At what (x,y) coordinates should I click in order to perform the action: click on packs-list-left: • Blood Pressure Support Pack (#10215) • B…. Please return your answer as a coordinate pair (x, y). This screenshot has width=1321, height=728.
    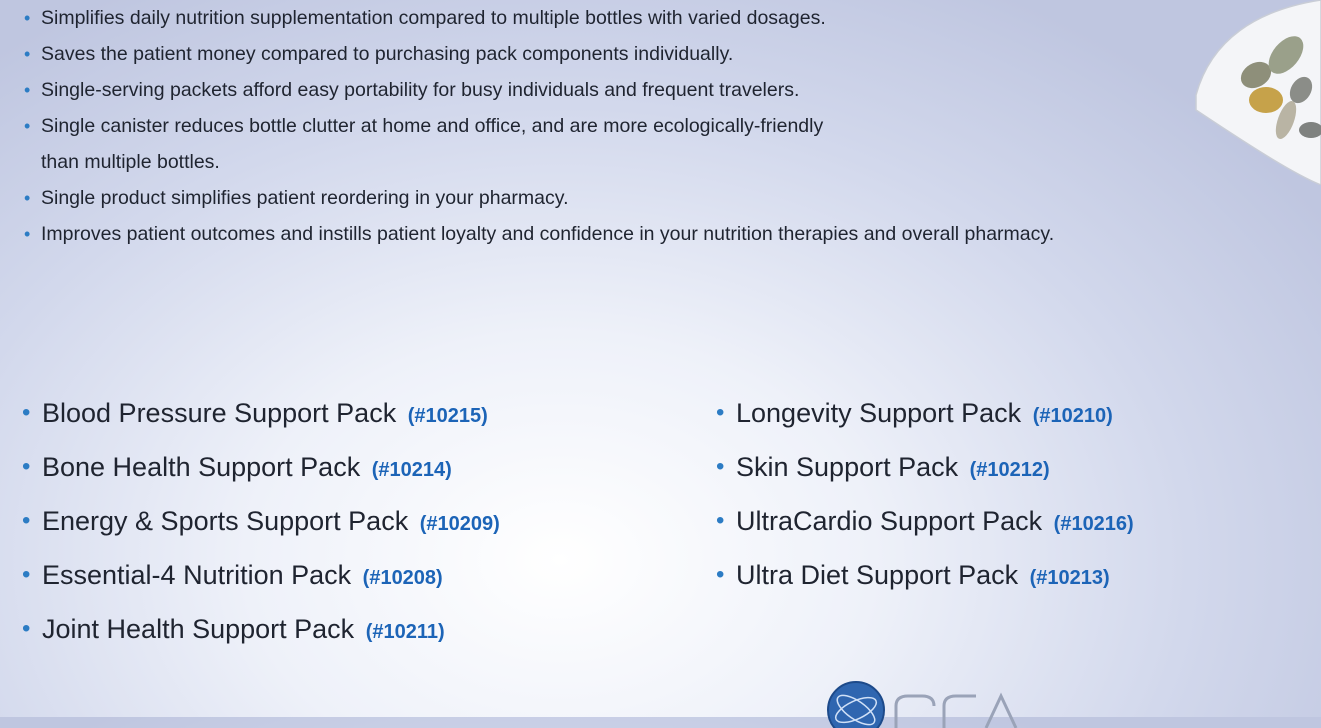
    Looking at the image, I should click on (261, 528).